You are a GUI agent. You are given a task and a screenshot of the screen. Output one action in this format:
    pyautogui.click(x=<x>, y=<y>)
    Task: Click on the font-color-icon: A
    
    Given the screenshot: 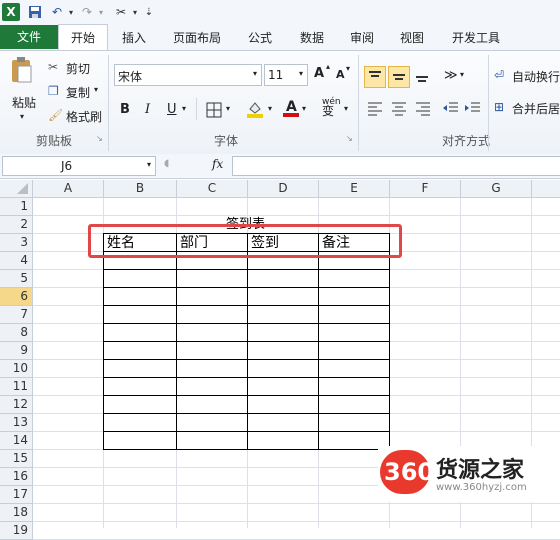 What is the action you would take?
    pyautogui.click(x=291, y=108)
    